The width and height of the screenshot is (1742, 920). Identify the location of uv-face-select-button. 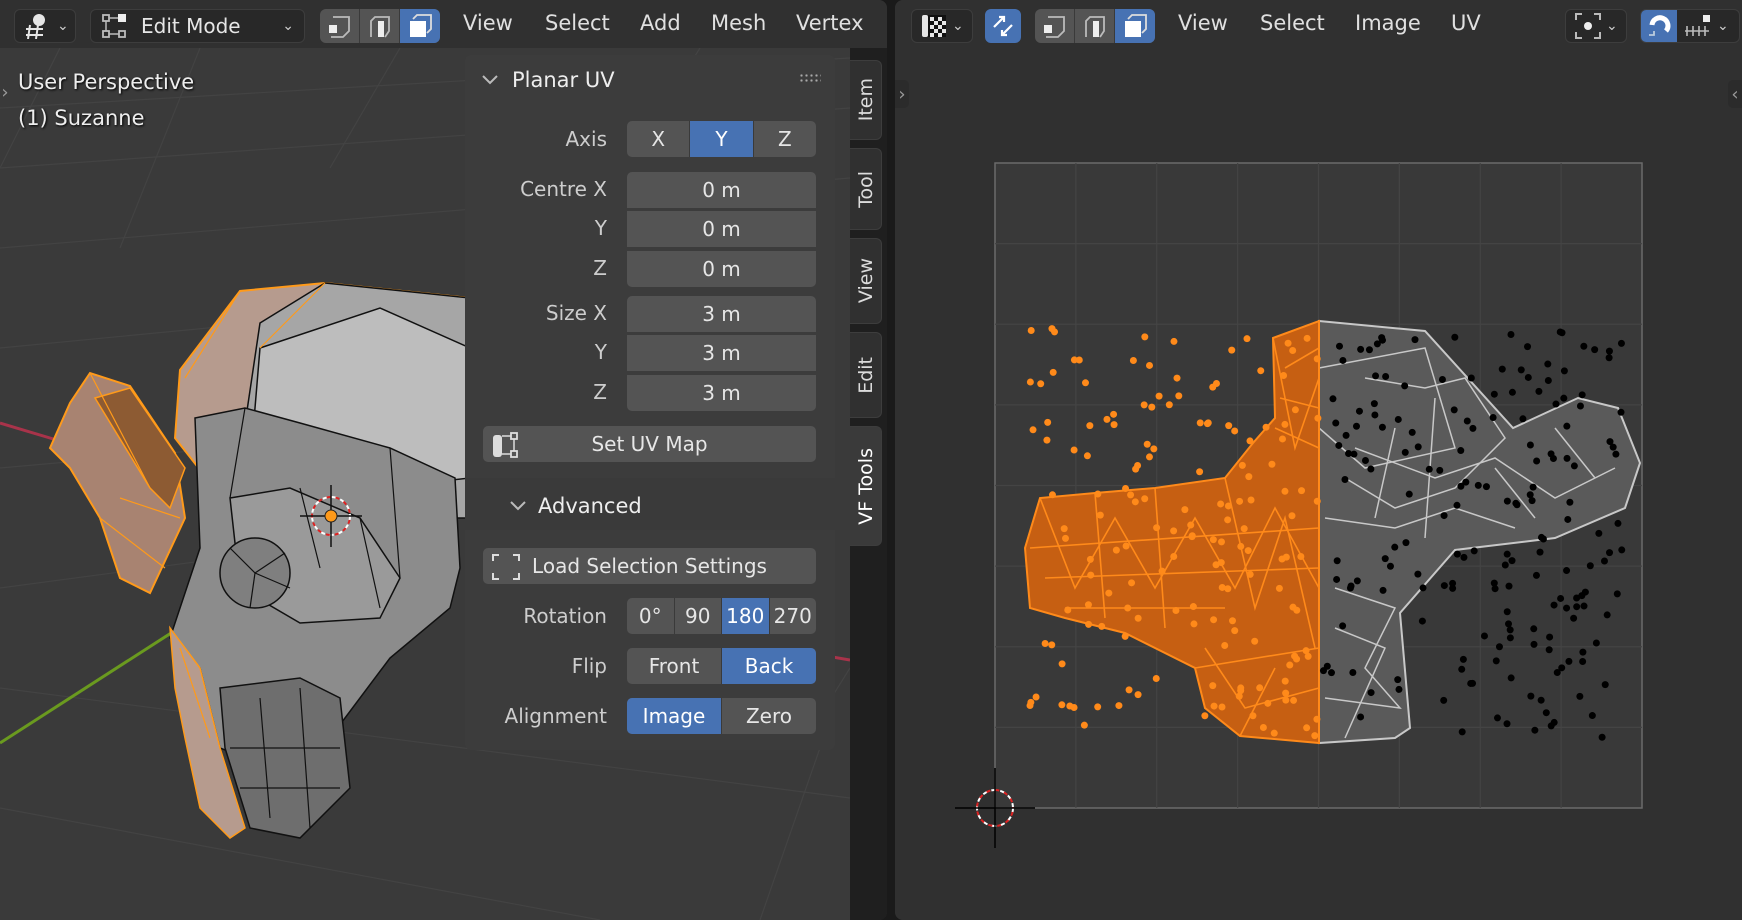
(1135, 26).